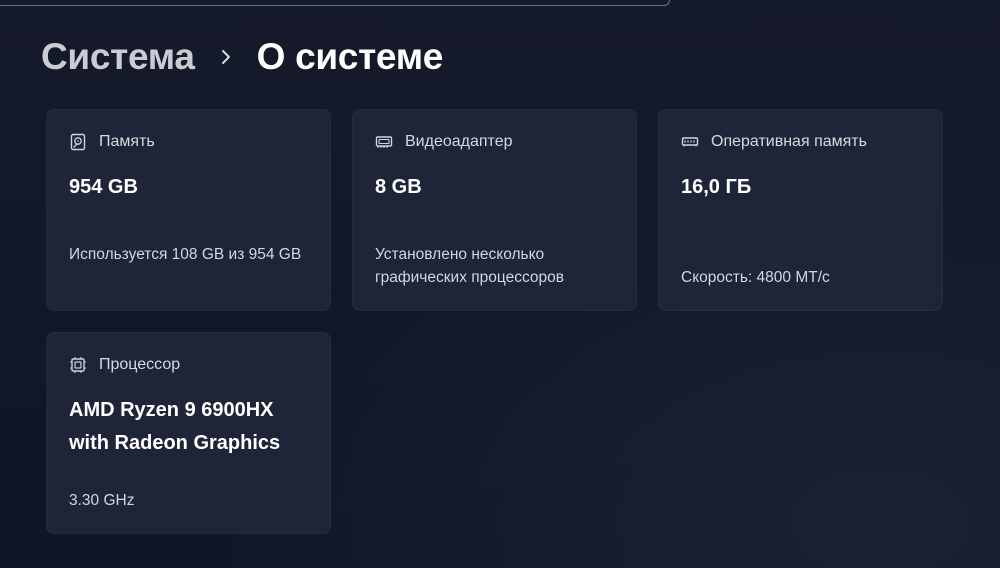  I want to click on storage-card-header: Память, so click(112, 142).